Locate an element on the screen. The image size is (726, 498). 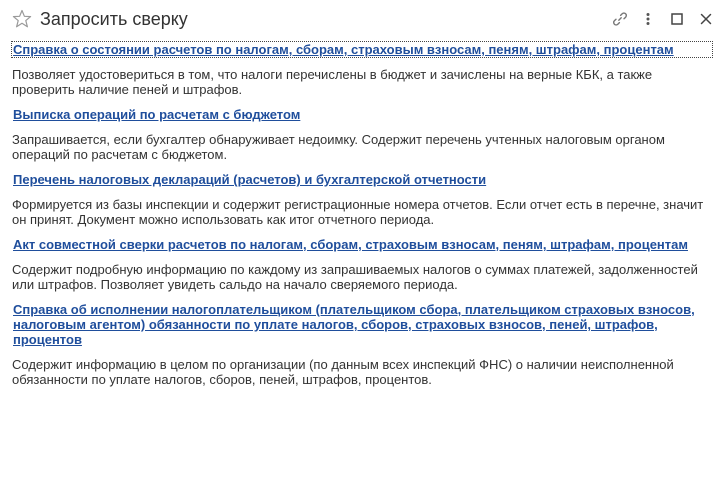
star-icon is located at coordinates (22, 19).